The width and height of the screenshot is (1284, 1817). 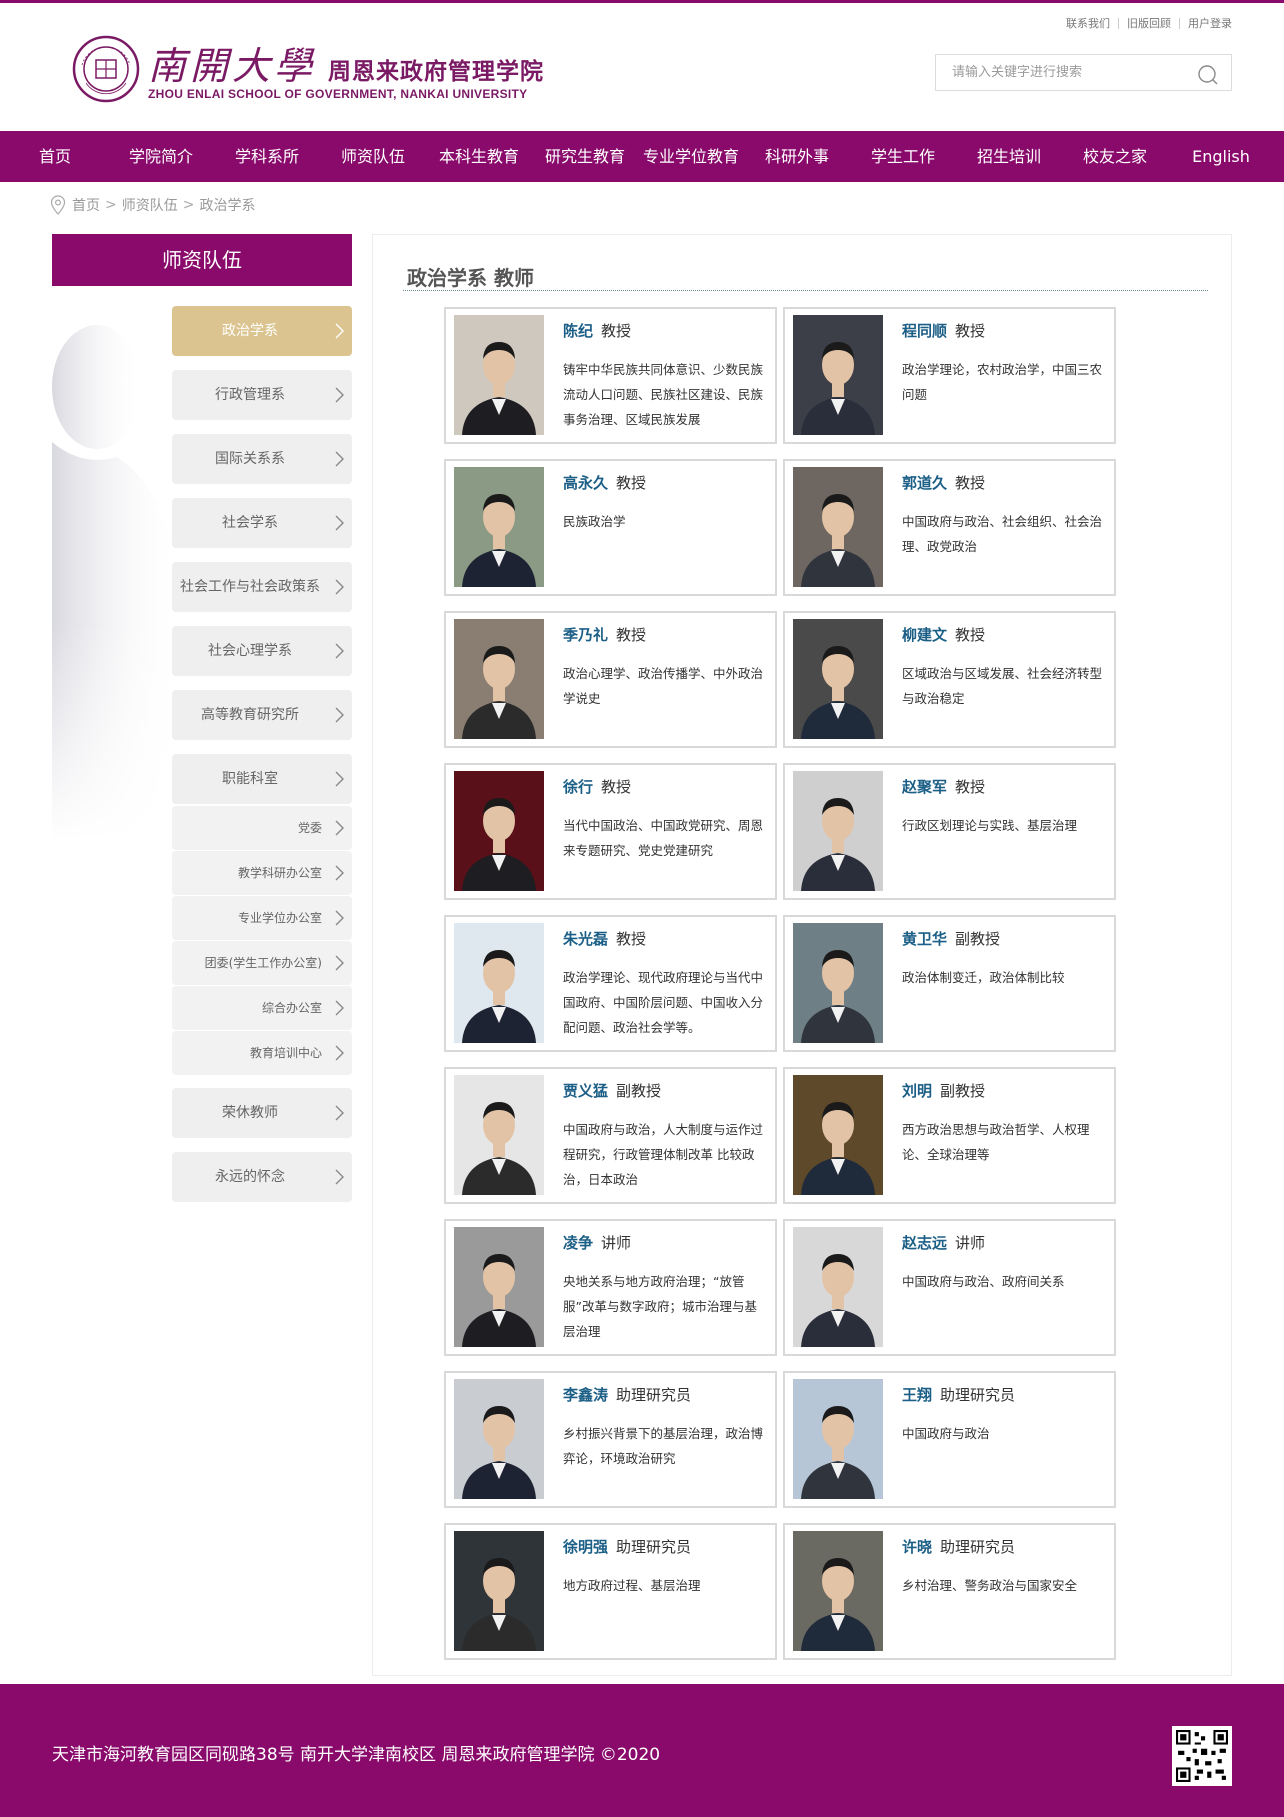 I want to click on nav-item-undergrad: 本科生教育, so click(x=479, y=156).